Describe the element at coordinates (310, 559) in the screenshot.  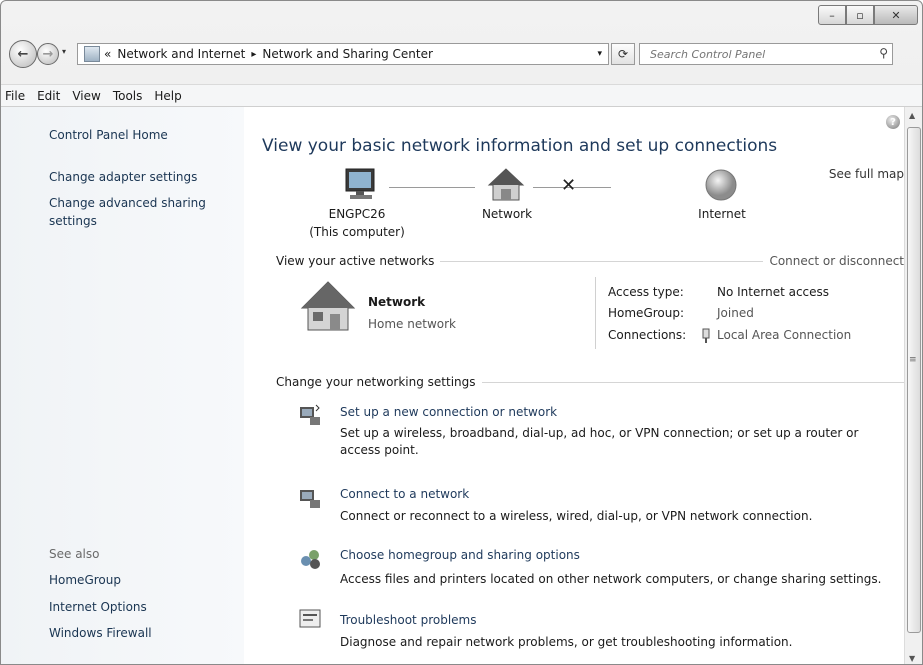
I see `homegroup-icon` at that location.